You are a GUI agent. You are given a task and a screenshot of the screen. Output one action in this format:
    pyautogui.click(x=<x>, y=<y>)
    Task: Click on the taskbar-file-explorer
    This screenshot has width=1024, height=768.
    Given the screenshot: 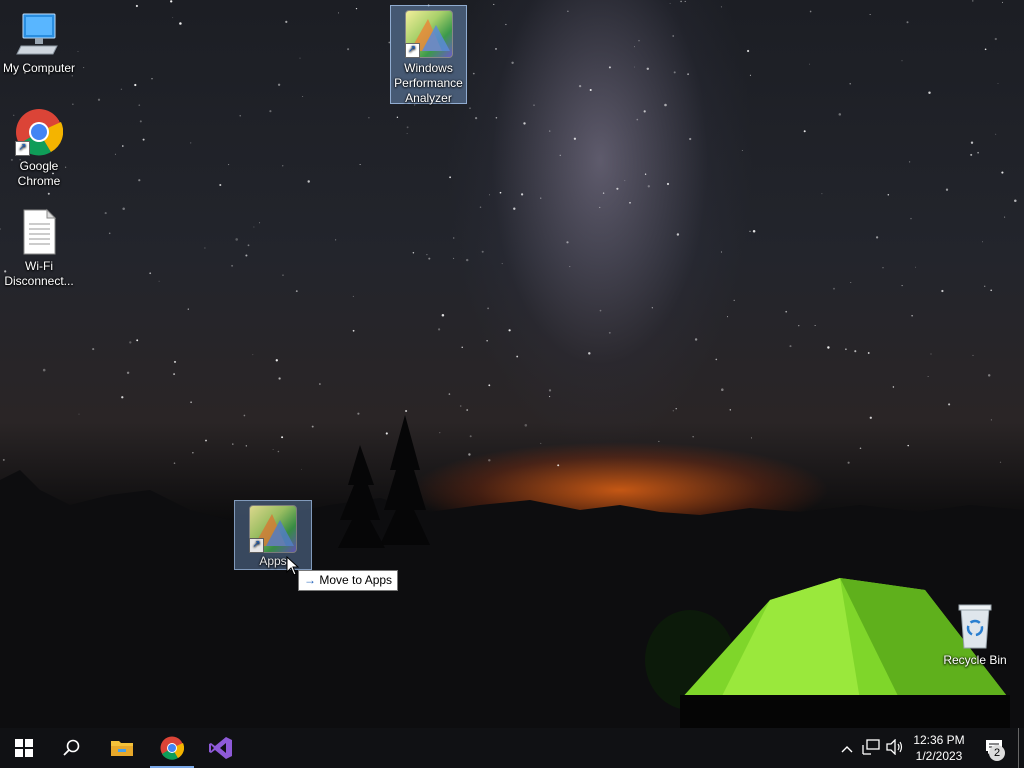 What is the action you would take?
    pyautogui.click(x=122, y=748)
    